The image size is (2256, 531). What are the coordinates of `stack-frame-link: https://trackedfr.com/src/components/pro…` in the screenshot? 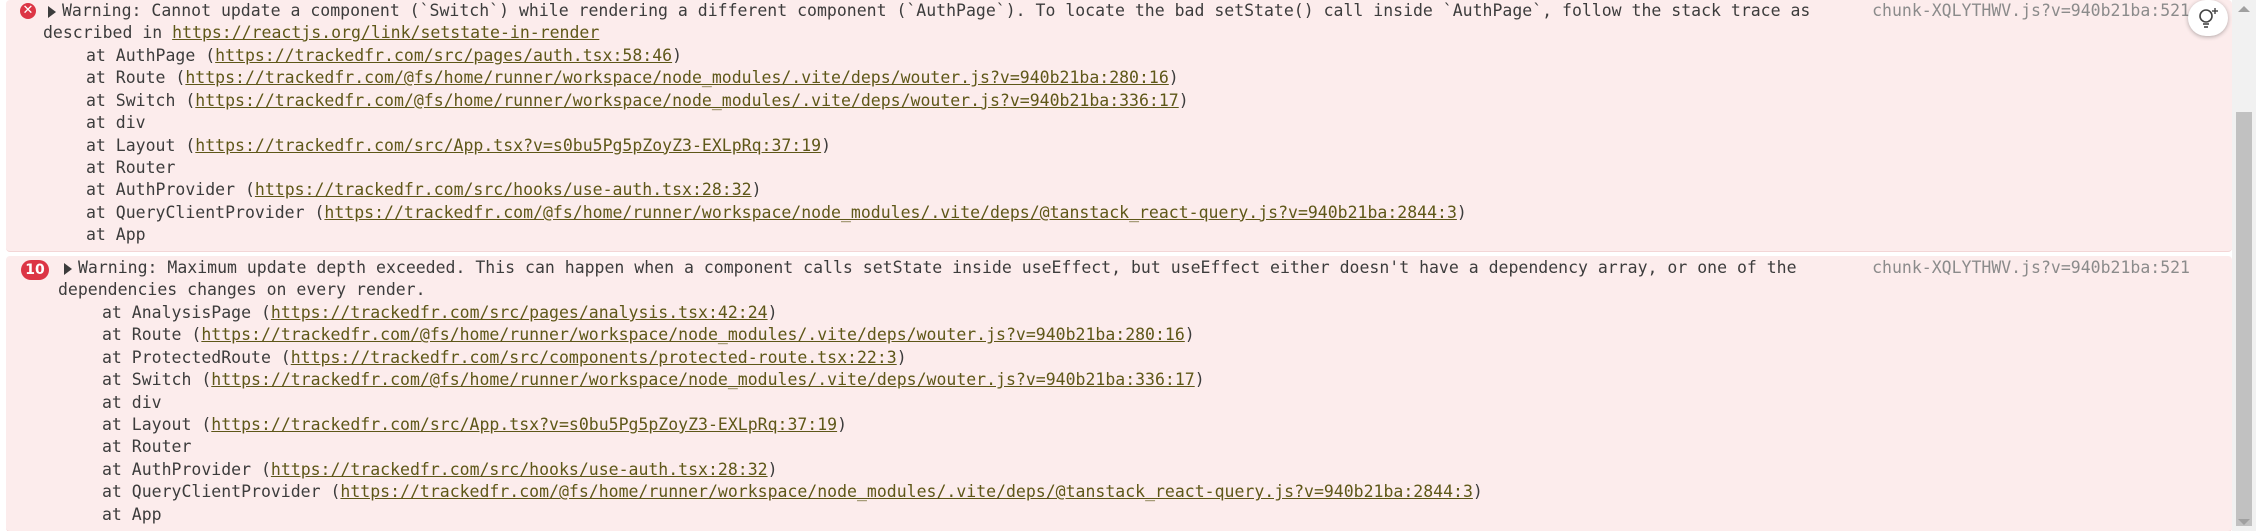 It's located at (594, 357).